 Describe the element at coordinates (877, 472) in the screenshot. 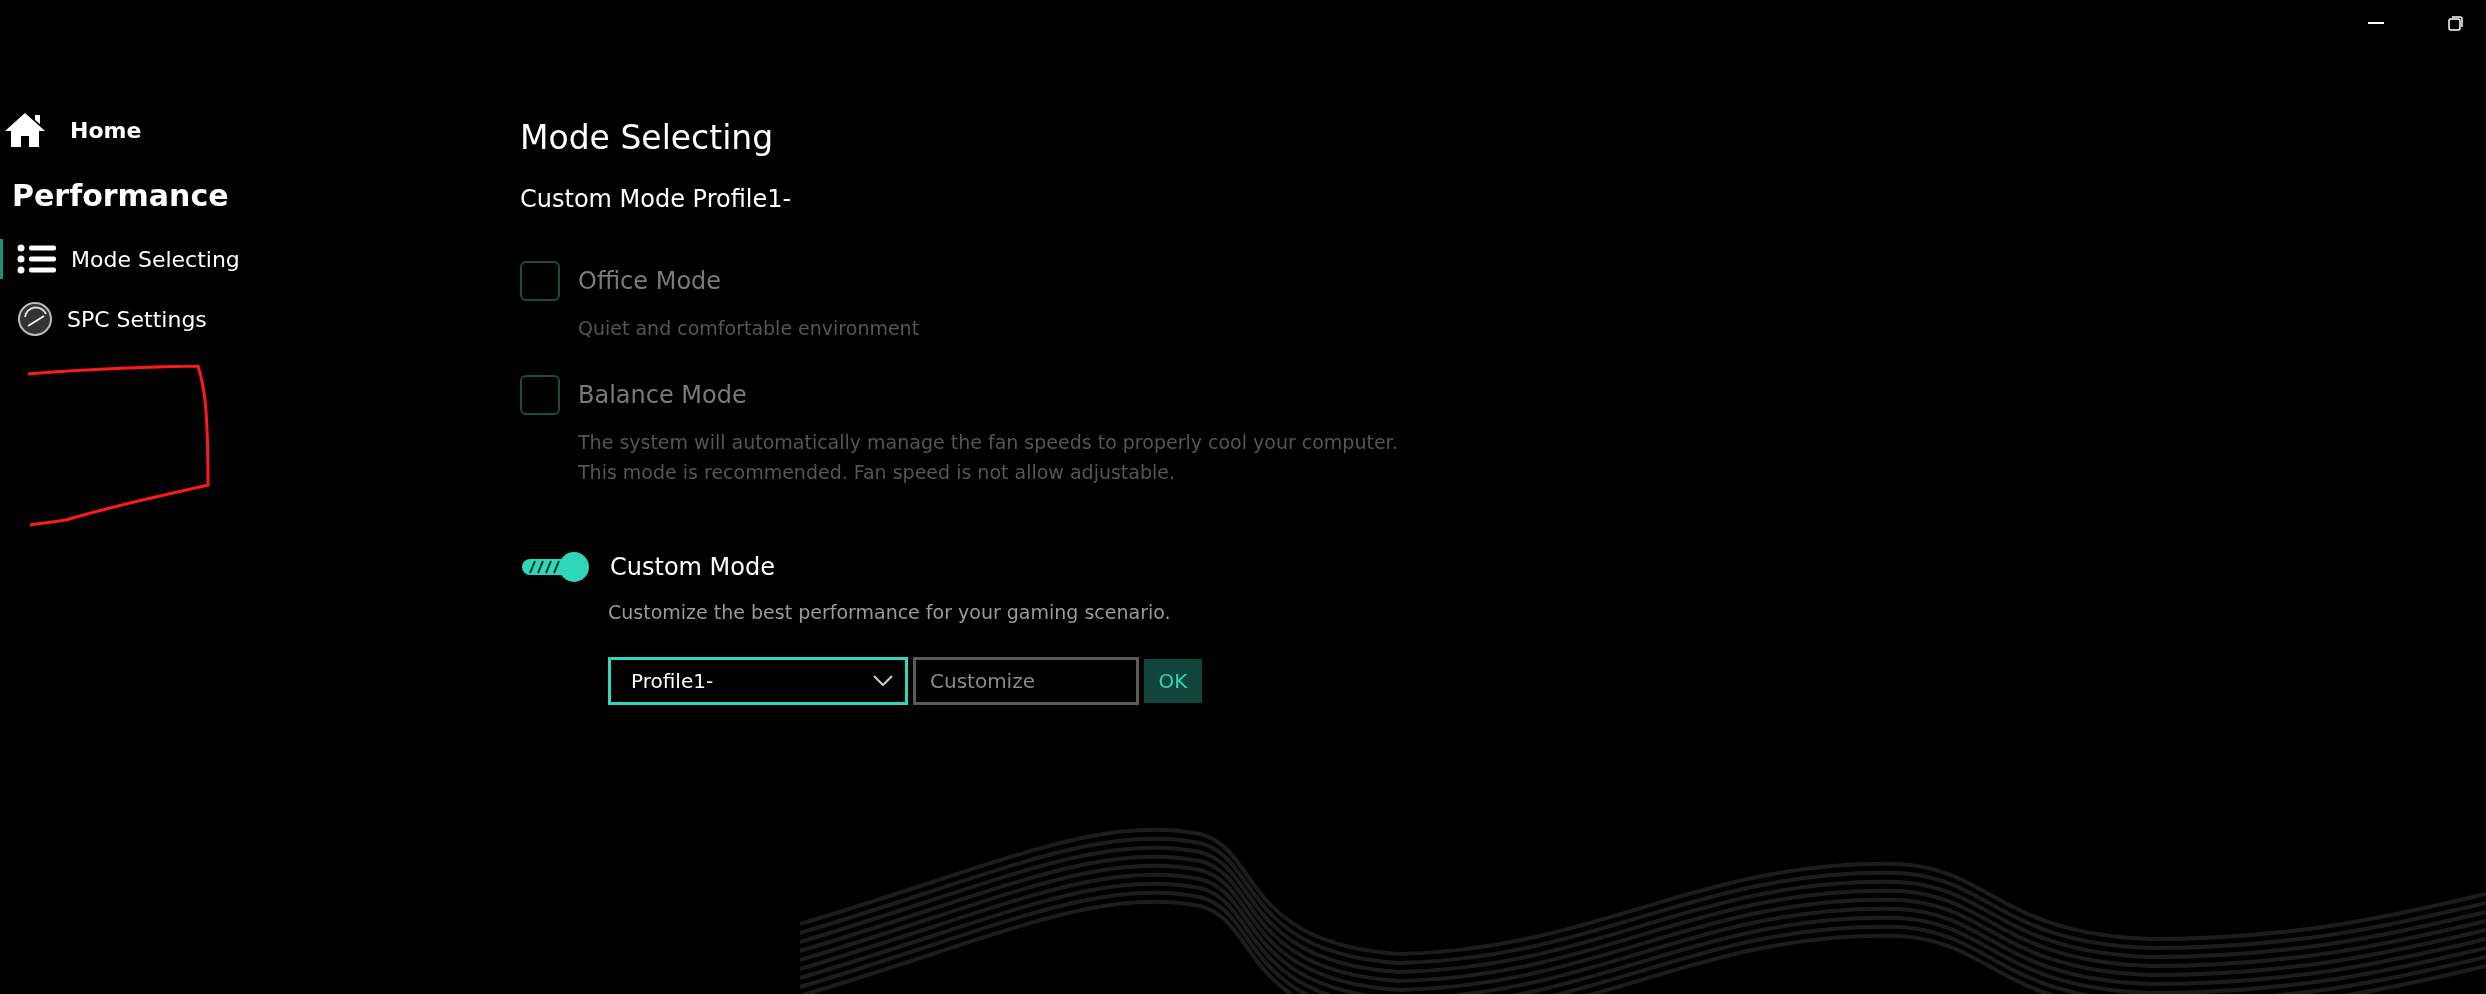

I see `mode-description: This mode is recommended. Fan speed is not allow adjustable.` at that location.